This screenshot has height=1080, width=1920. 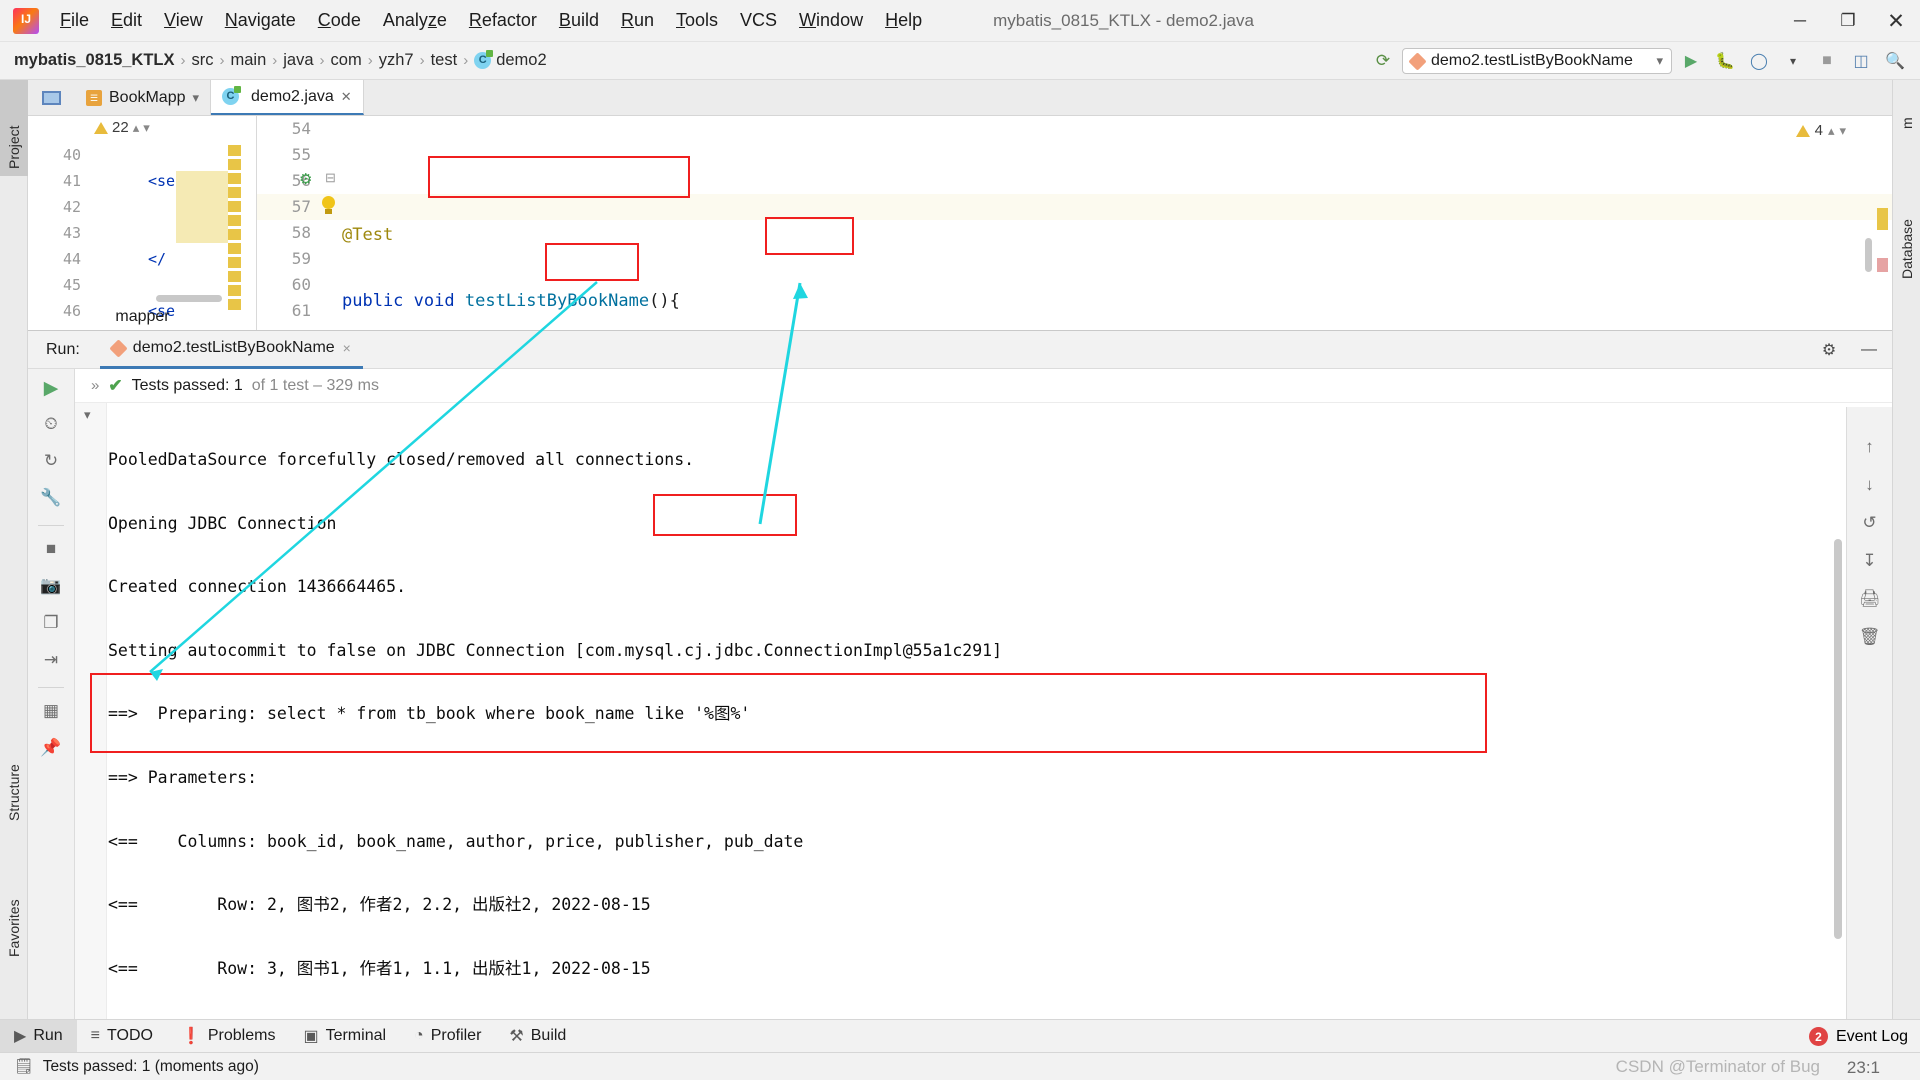 I want to click on breadcrumb-main: main, so click(x=249, y=60).